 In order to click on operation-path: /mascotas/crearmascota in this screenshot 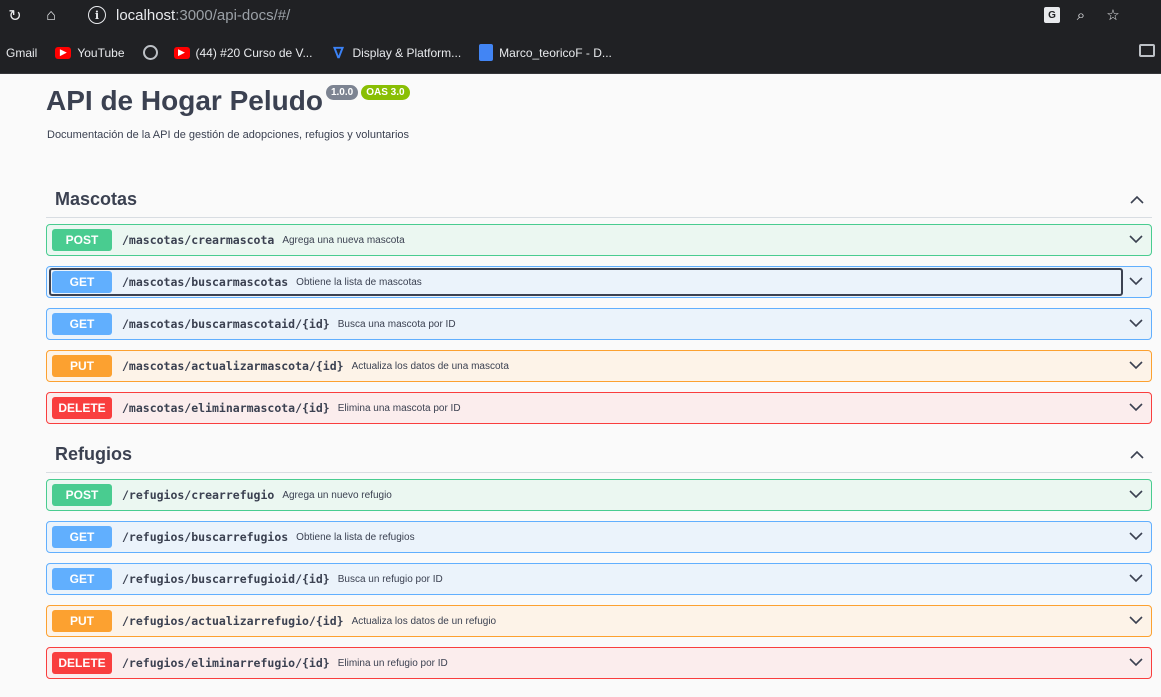, I will do `click(198, 240)`.